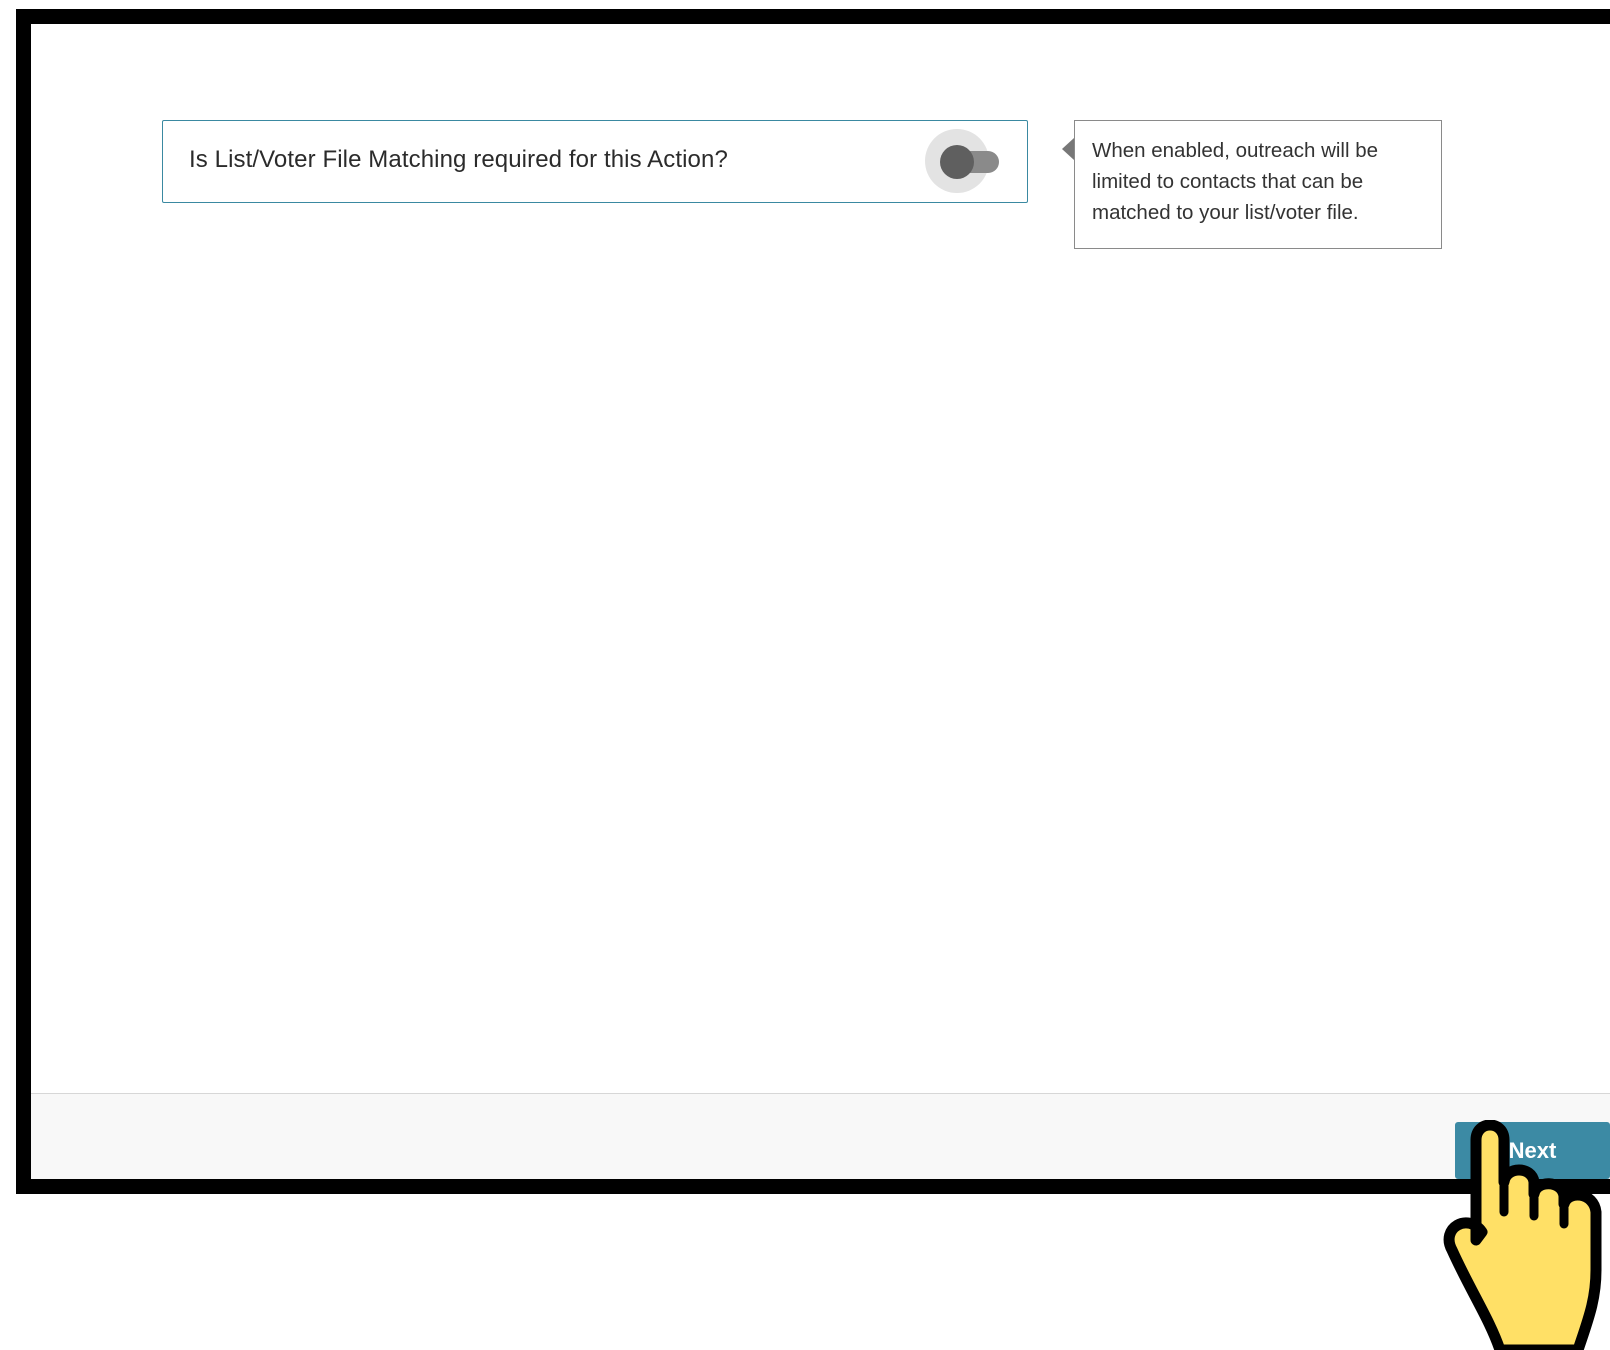  Describe the element at coordinates (1068, 149) in the screenshot. I see `tooltip-arrow` at that location.